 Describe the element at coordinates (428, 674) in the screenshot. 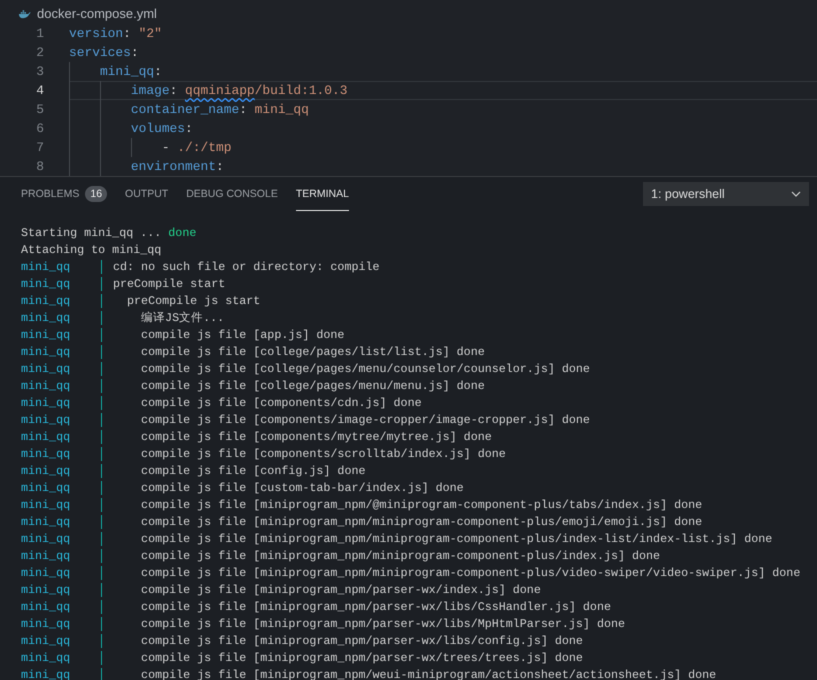

I see `terminal-text: compile js file [miniprogram_npm/weui-miniprogram/actionsheet/actionsheet.js] done` at that location.